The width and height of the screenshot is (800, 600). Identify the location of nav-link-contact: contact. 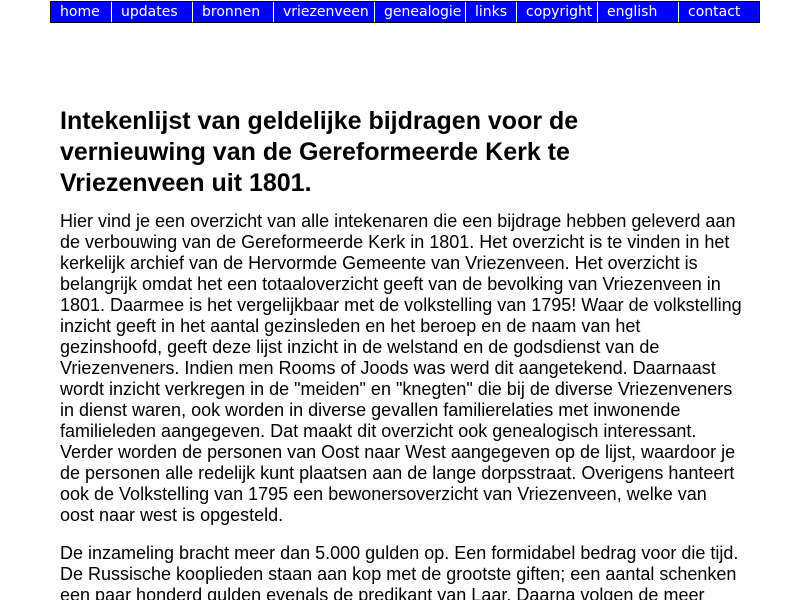
(719, 12).